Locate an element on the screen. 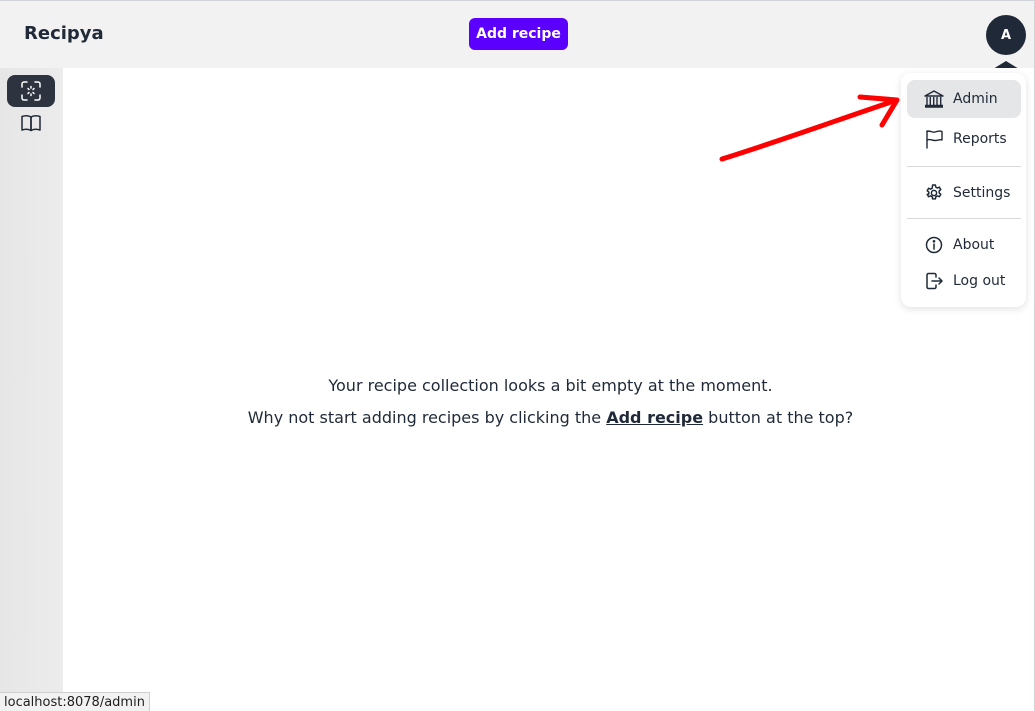 The width and height of the screenshot is (1035, 711). menu-item-label: Log out is located at coordinates (979, 281).